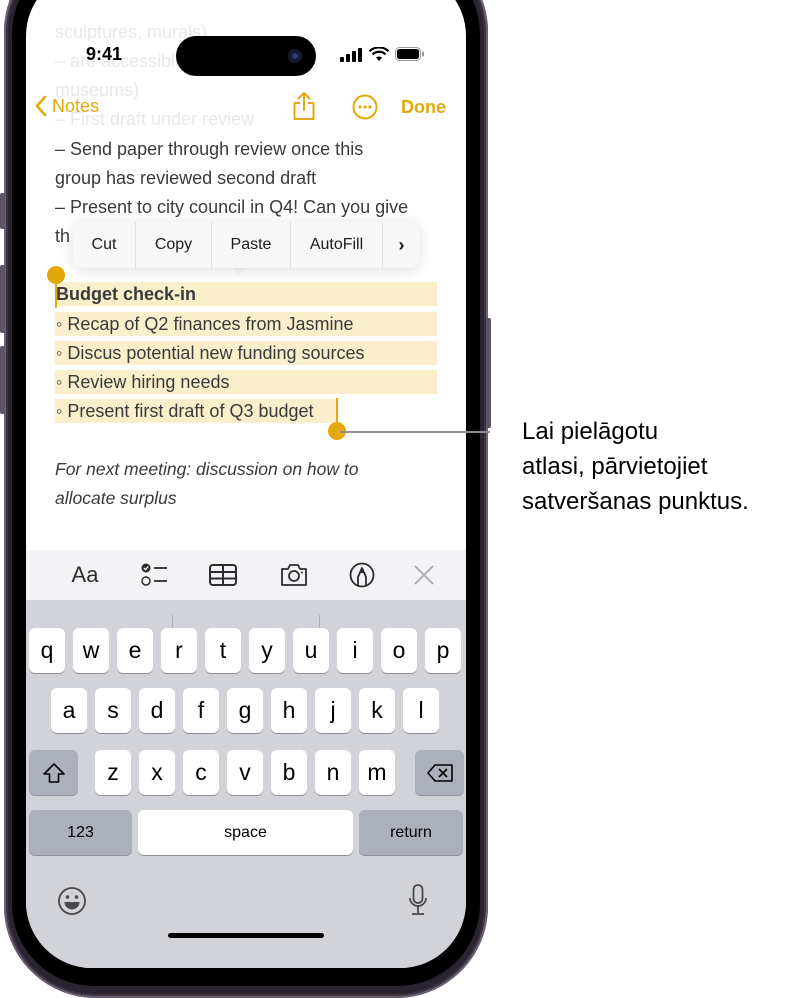  I want to click on callout-line: satveršanas punktus., so click(635, 501).